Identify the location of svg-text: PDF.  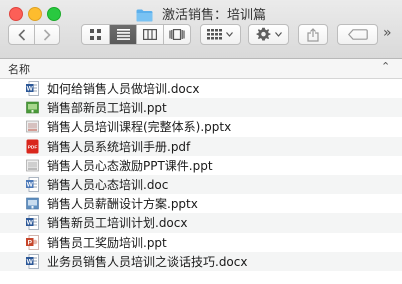
(33, 147).